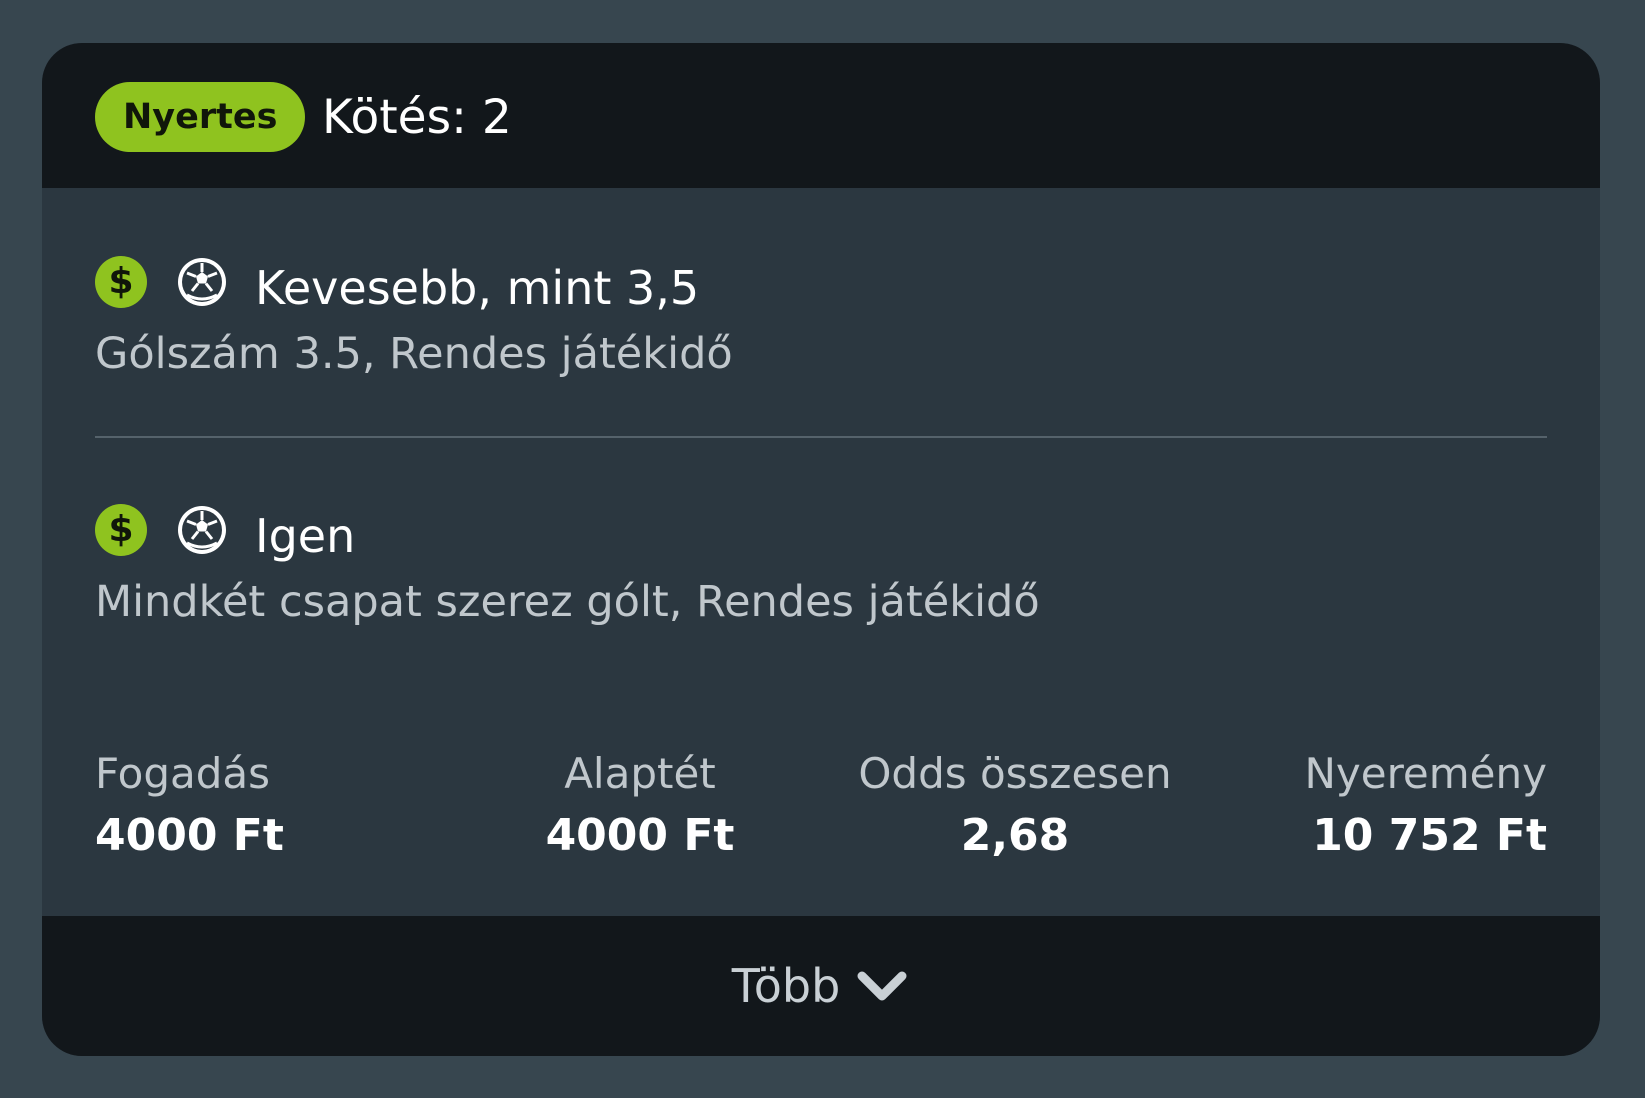 The image size is (1645, 1098). I want to click on stat-label: Nyeremény, so click(1425, 773).